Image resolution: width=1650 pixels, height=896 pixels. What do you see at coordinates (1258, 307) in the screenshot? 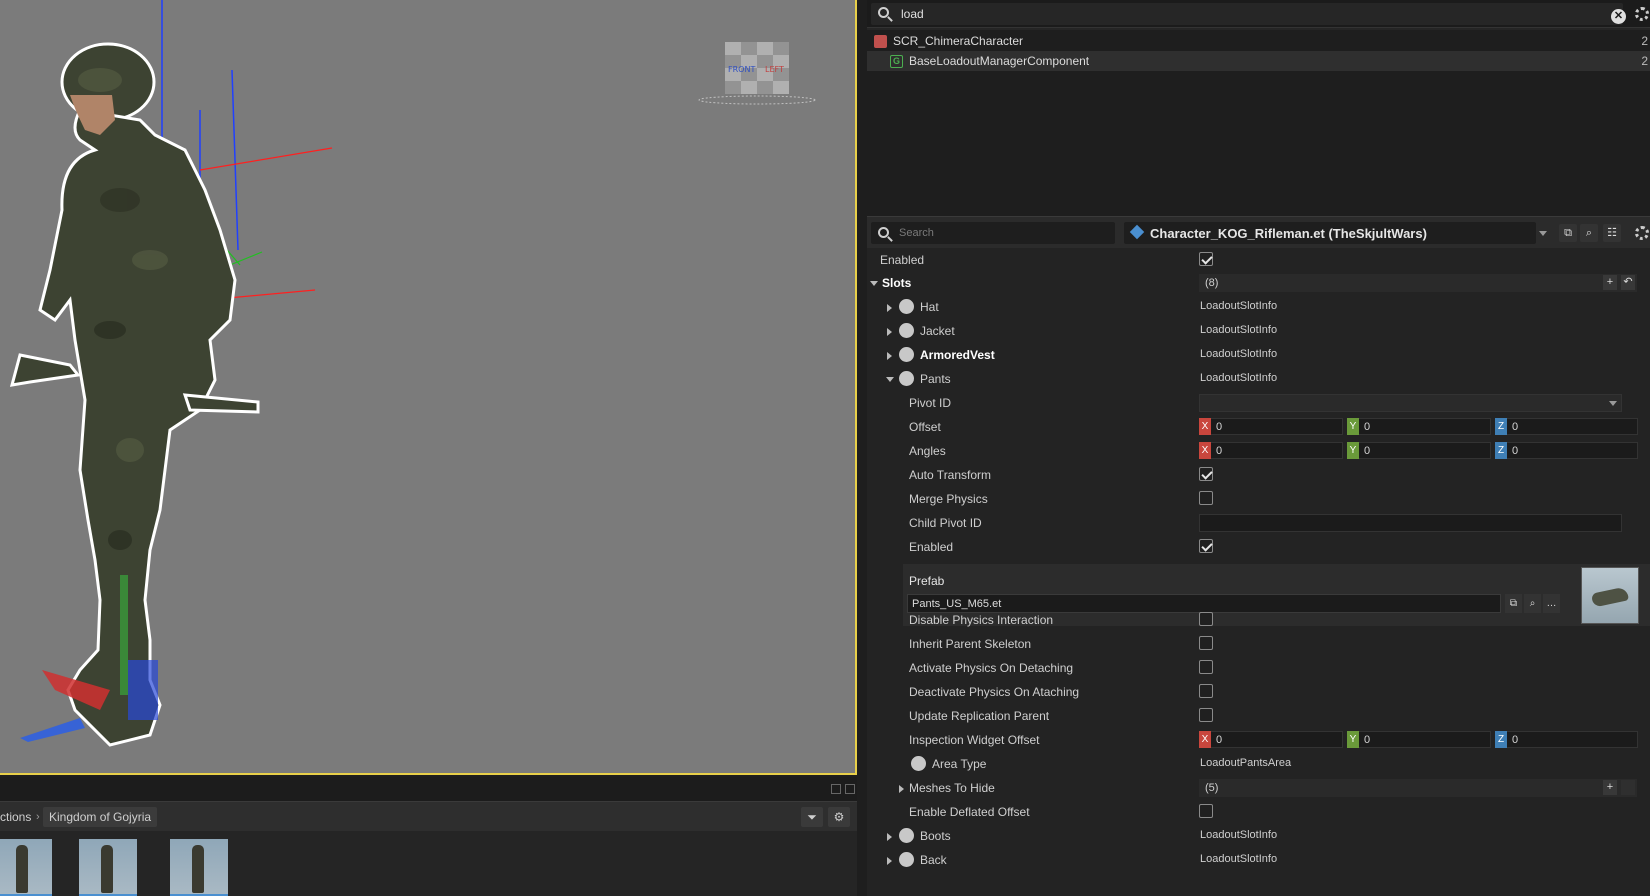
I see `slot-hat: Hat LoadoutSlotInfo` at bounding box center [1258, 307].